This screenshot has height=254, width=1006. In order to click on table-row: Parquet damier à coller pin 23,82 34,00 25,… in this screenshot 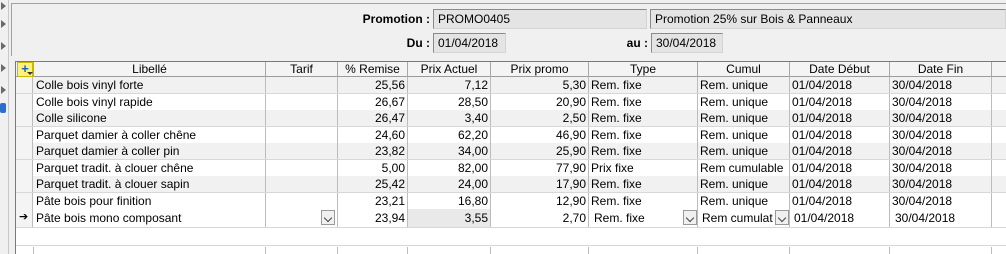, I will do `click(511, 151)`.